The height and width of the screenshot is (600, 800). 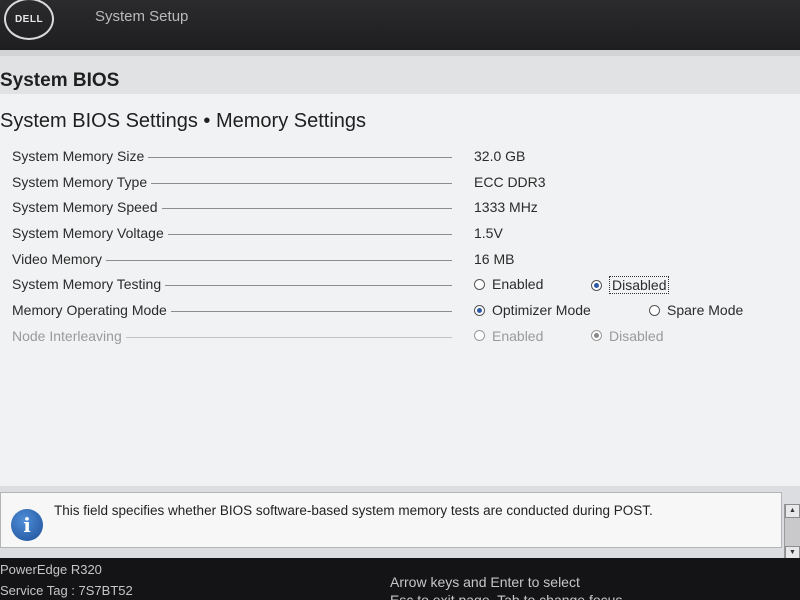 What do you see at coordinates (510, 181) in the screenshot?
I see `setting-value: ECC DDR3` at bounding box center [510, 181].